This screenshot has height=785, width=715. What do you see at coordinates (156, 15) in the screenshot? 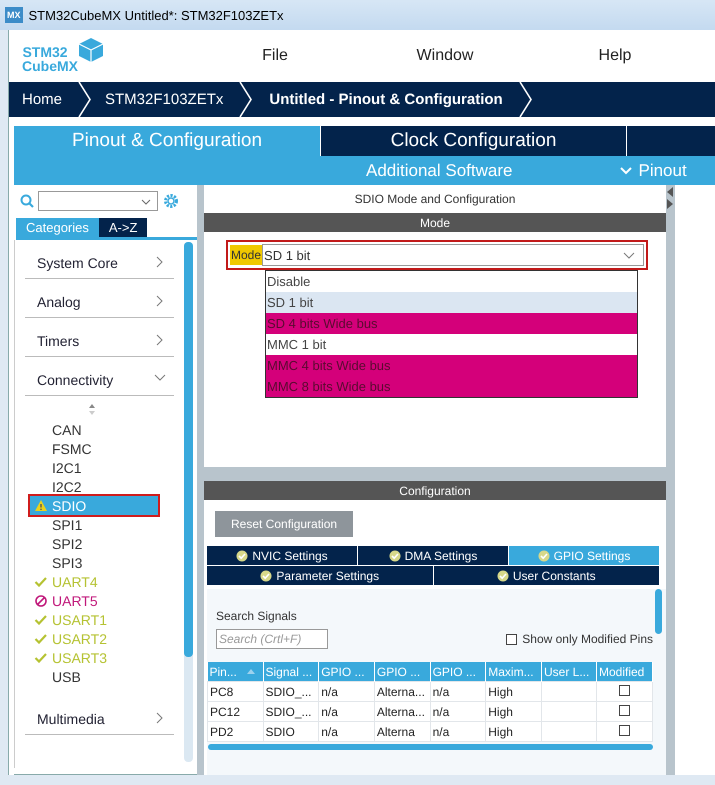
I see `window-title: STM32CubeMX Untitled*: STM32F103ZETx` at bounding box center [156, 15].